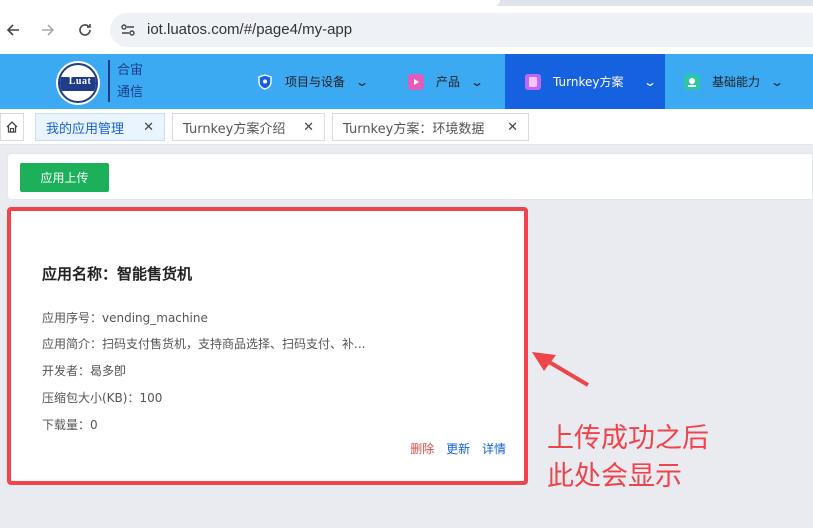 This screenshot has width=813, height=528. I want to click on product-icon, so click(416, 81).